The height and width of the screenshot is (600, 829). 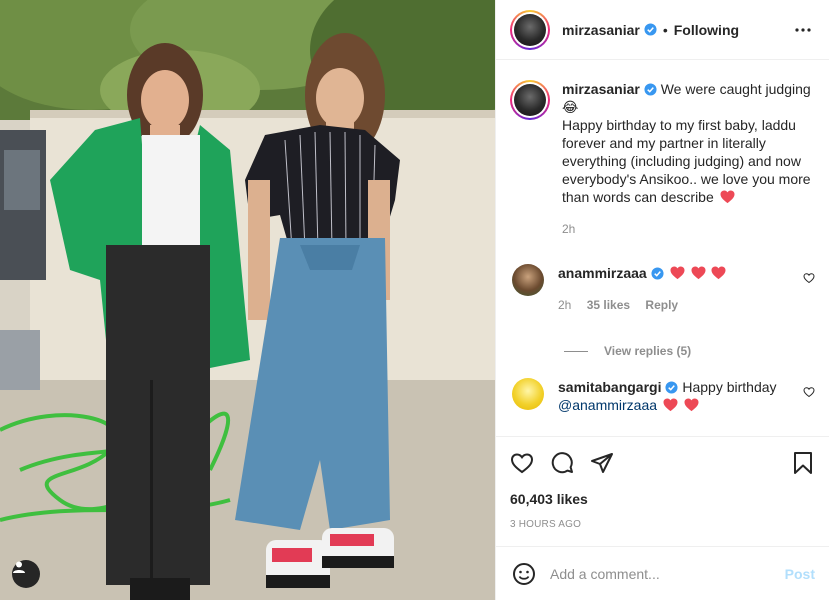 What do you see at coordinates (800, 574) in the screenshot?
I see `post-comment-button: Post` at bounding box center [800, 574].